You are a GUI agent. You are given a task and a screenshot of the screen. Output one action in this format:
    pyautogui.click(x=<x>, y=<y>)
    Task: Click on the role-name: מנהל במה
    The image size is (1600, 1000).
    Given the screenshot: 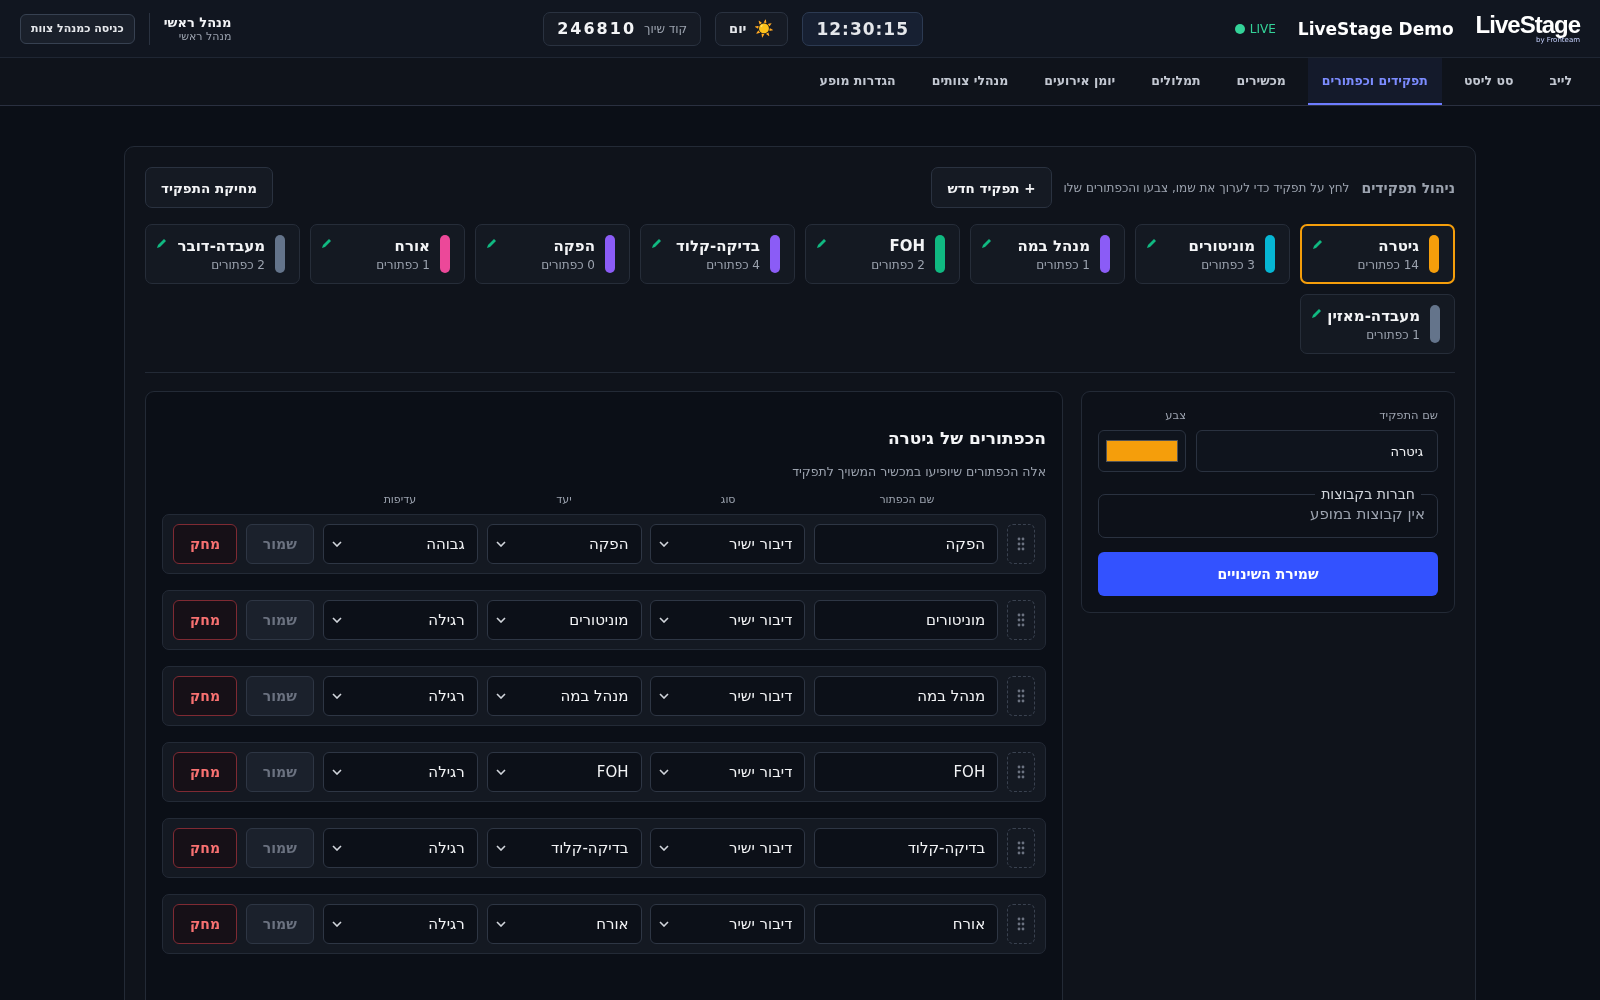 What is the action you would take?
    pyautogui.click(x=1053, y=245)
    